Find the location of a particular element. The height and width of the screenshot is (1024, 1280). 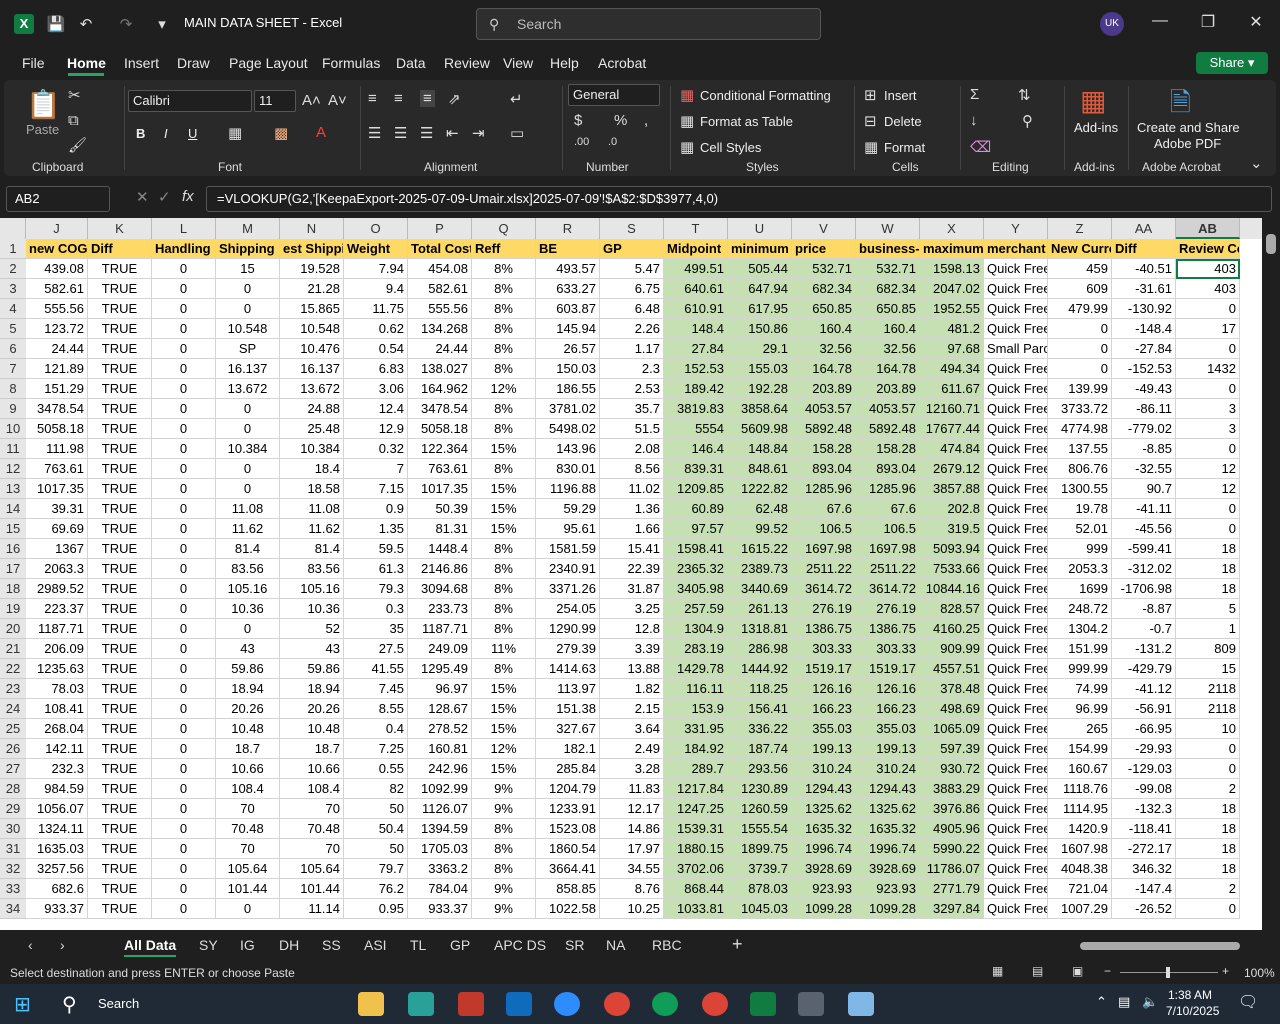

table-cell: 186.55 is located at coordinates (568, 389).